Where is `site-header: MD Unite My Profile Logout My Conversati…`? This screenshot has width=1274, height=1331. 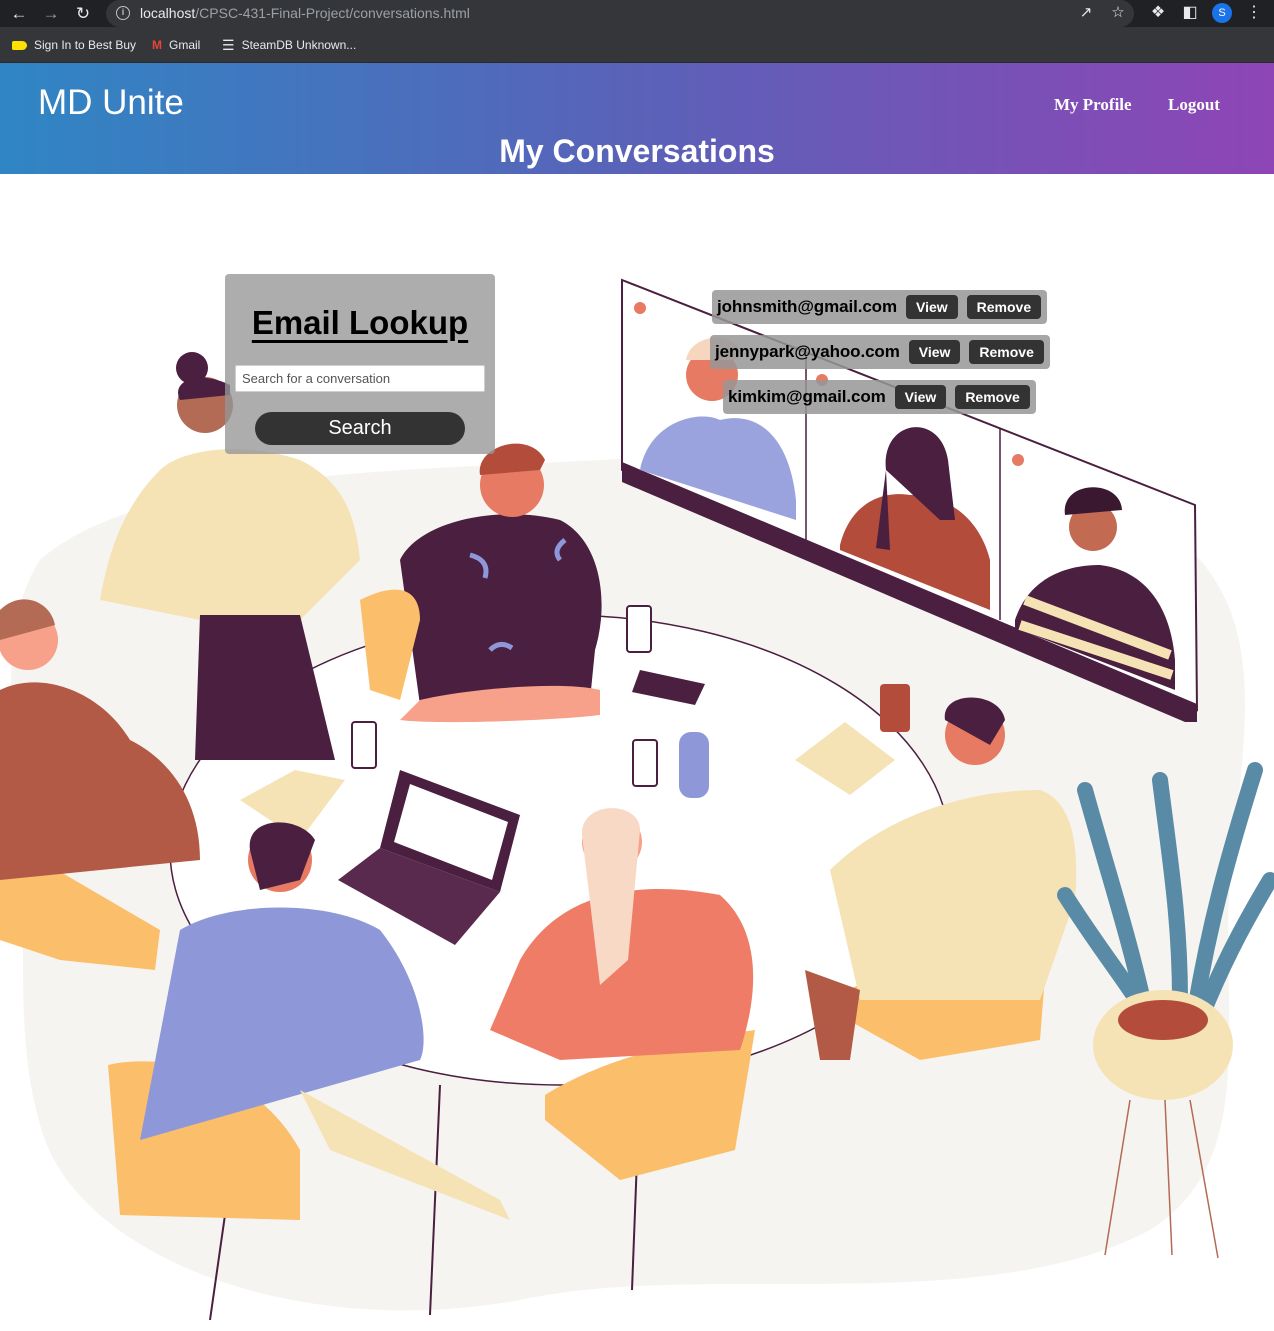
site-header: MD Unite My Profile Logout My Conversati… is located at coordinates (637, 118).